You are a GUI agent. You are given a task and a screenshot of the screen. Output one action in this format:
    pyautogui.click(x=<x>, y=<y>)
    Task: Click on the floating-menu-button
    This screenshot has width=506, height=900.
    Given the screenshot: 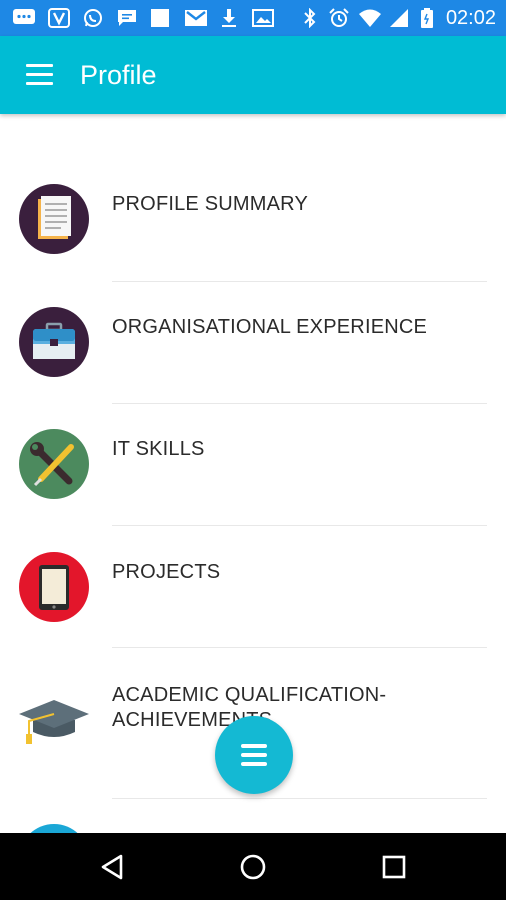 What is the action you would take?
    pyautogui.click(x=254, y=755)
    